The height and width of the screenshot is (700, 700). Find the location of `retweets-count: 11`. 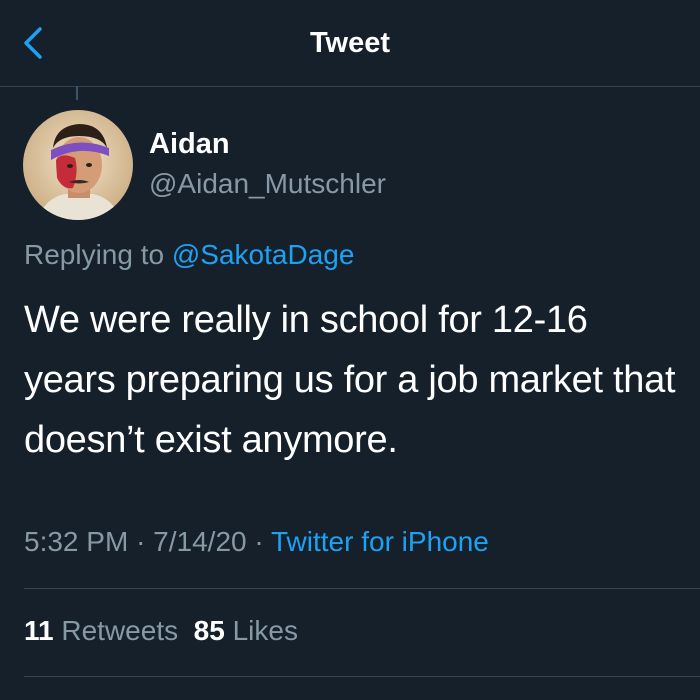

retweets-count: 11 is located at coordinates (39, 630).